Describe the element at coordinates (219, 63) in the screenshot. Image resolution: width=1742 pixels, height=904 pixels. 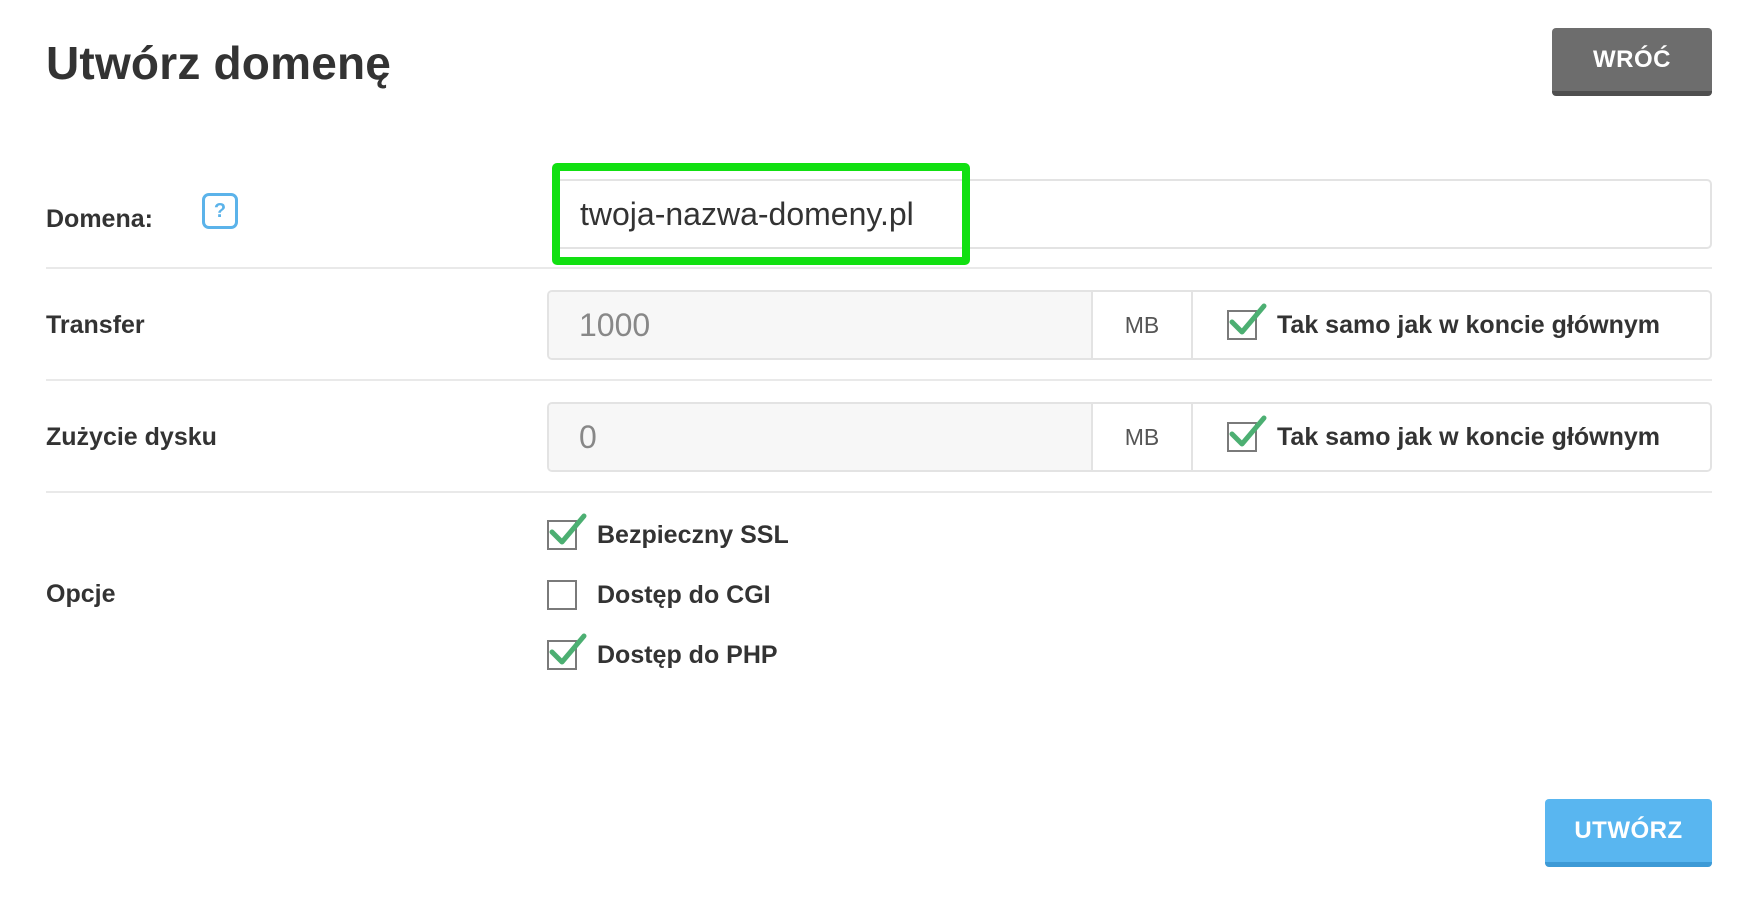
I see `page-title: Utwórz domenę` at that location.